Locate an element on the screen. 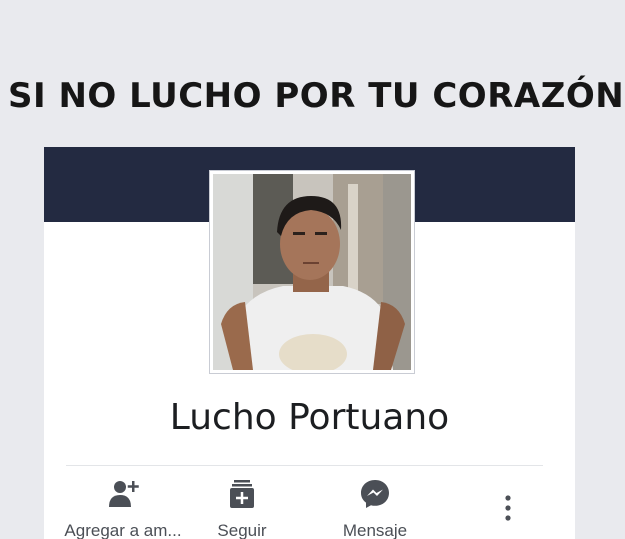 Image resolution: width=625 pixels, height=539 pixels. messenger-icon is located at coordinates (375, 494).